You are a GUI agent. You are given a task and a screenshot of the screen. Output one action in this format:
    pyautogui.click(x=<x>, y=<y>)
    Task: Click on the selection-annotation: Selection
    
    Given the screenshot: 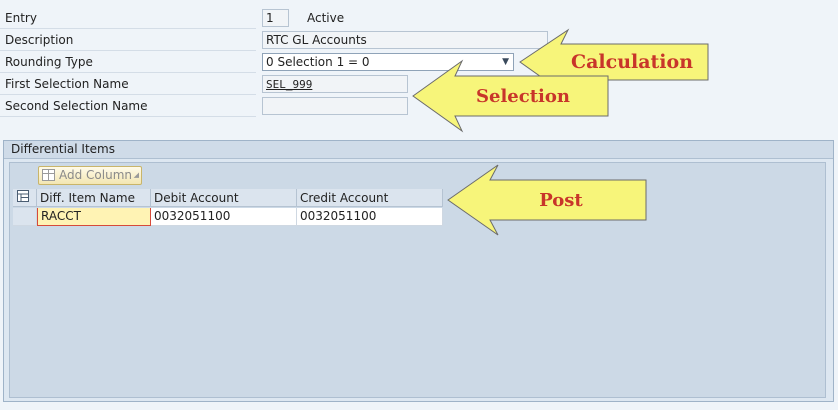 What is the action you would take?
    pyautogui.click(x=523, y=96)
    